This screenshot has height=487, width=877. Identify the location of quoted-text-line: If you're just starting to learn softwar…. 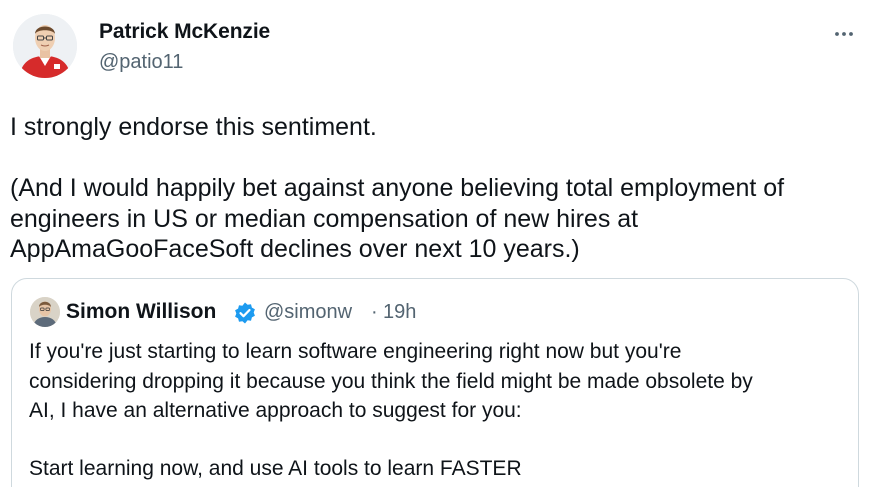
(355, 351).